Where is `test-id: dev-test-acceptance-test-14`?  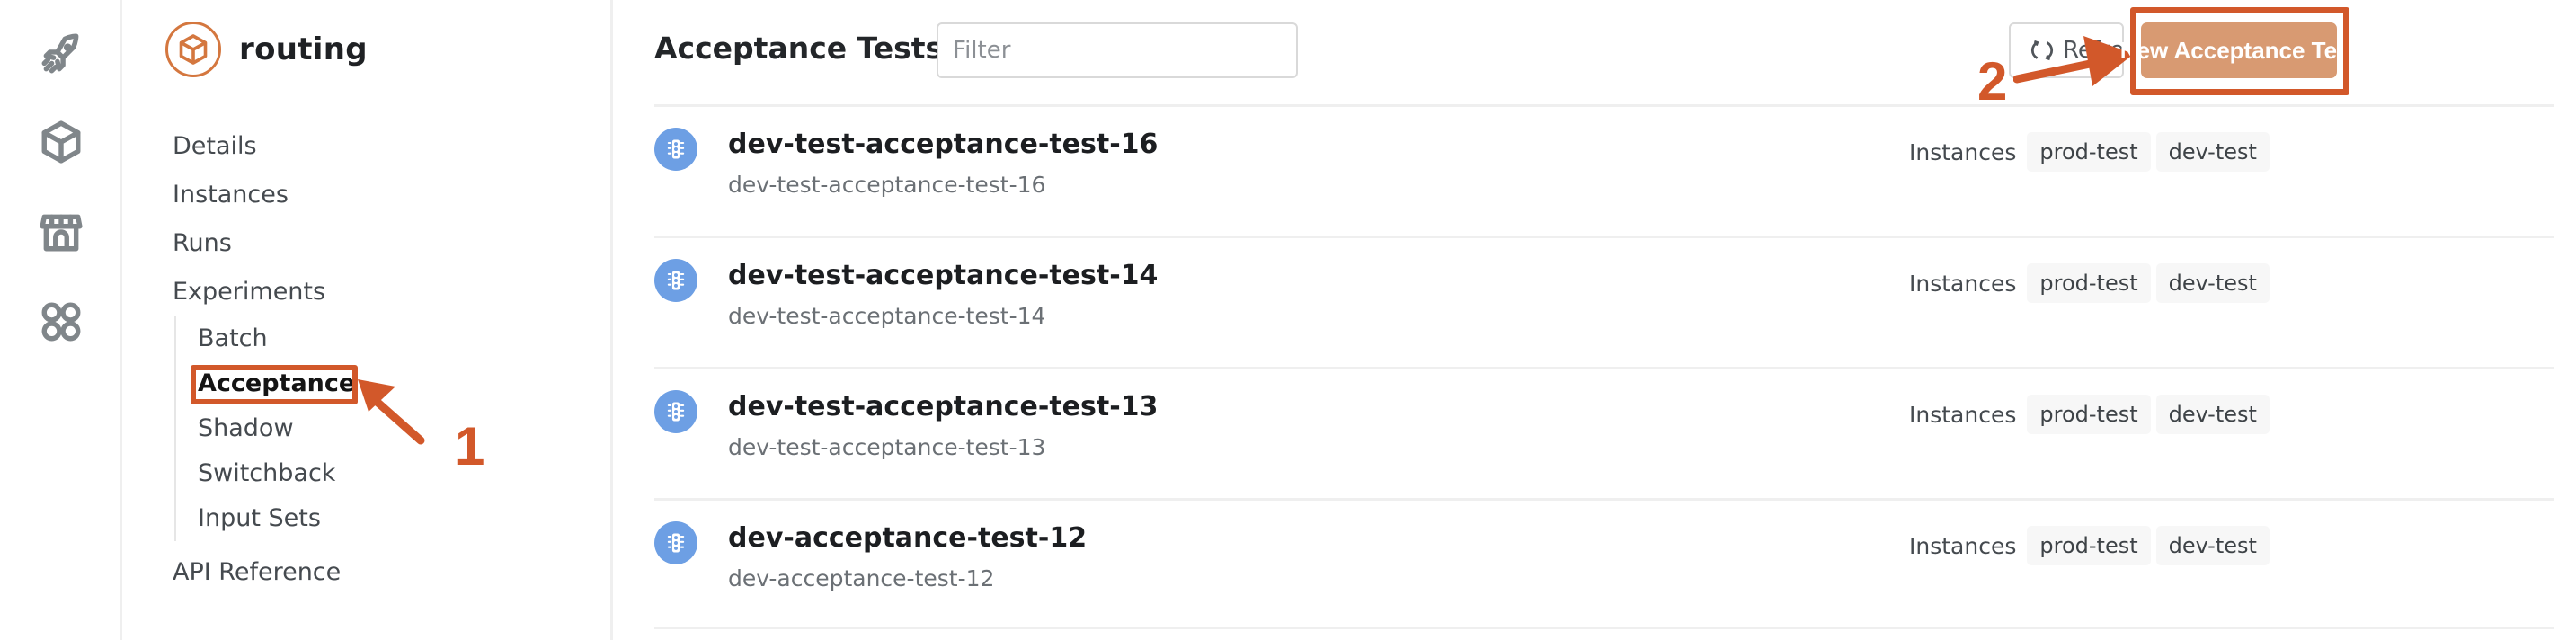 test-id: dev-test-acceptance-test-14 is located at coordinates (887, 316).